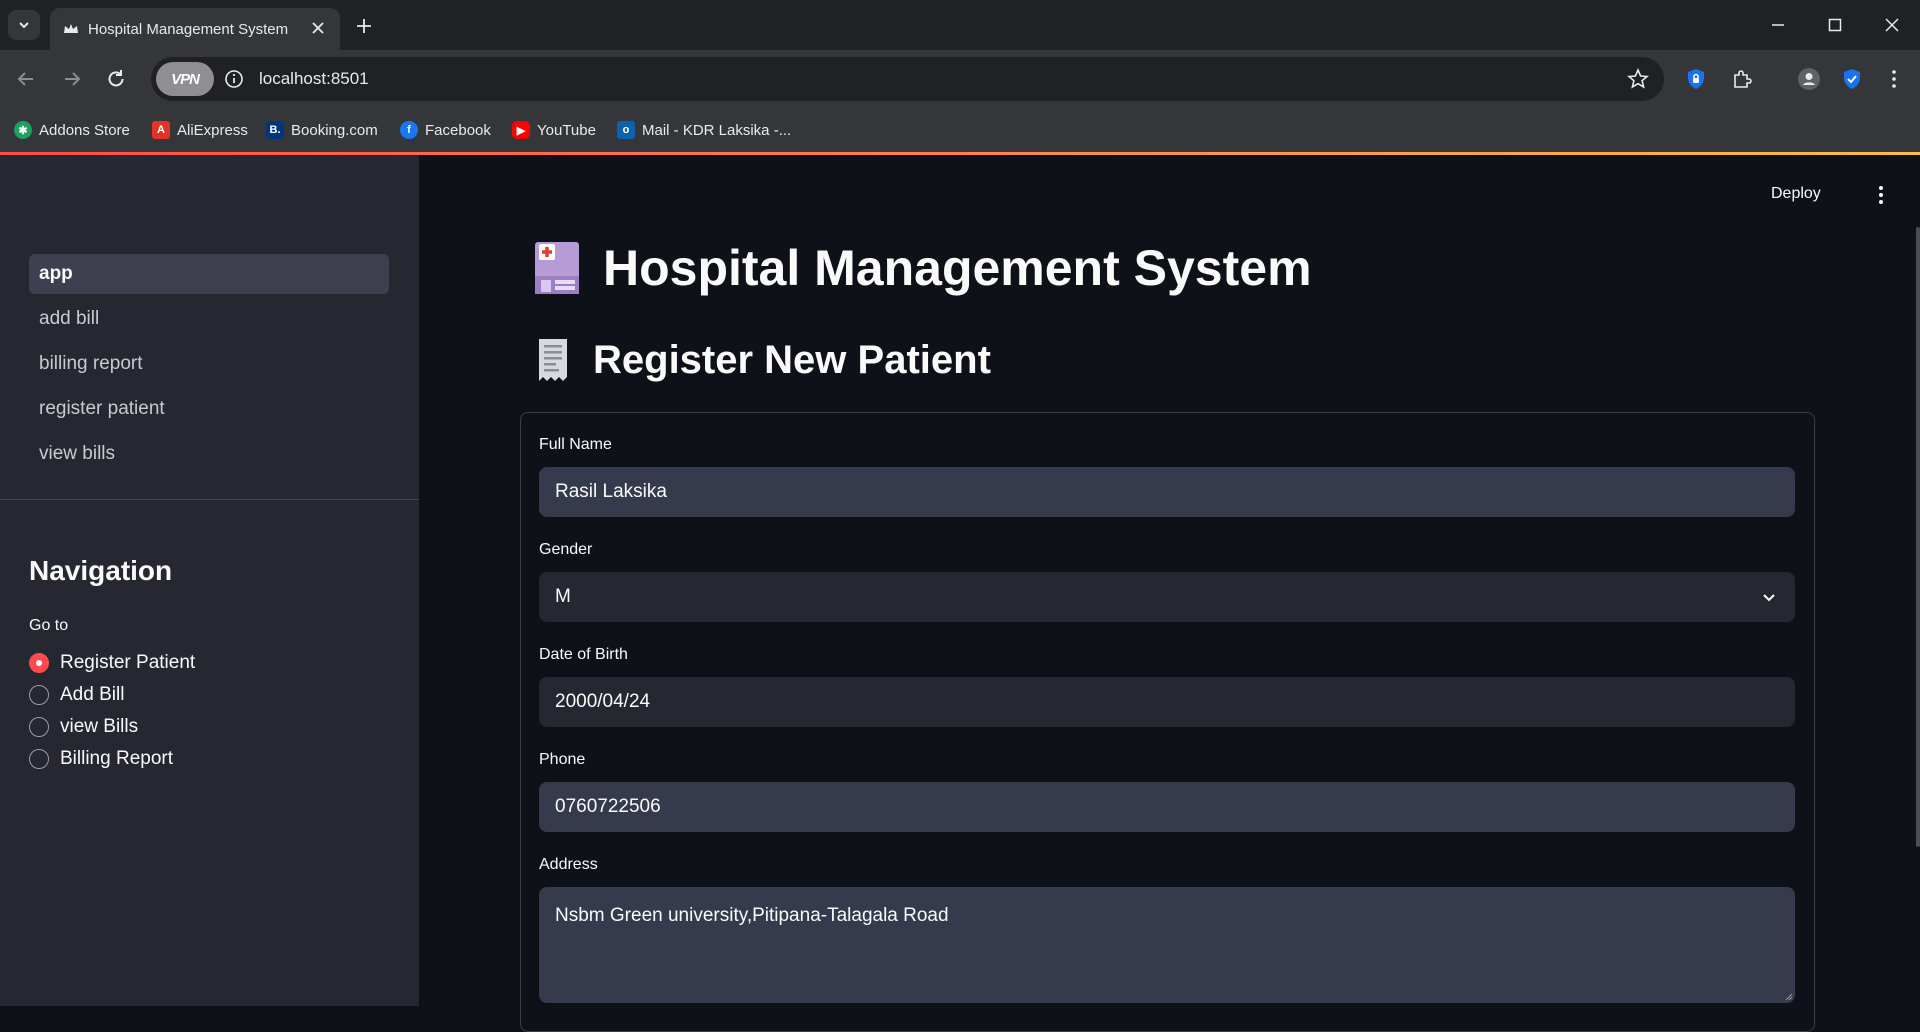 The width and height of the screenshot is (1920, 1032). What do you see at coordinates (116, 758) in the screenshot?
I see `radio-label: Billing Report` at bounding box center [116, 758].